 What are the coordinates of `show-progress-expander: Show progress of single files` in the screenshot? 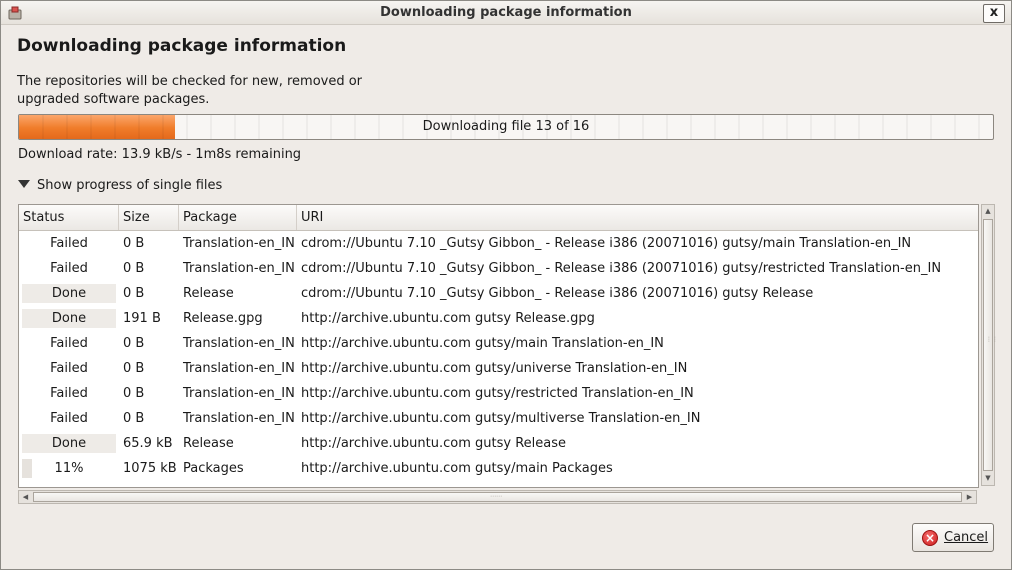 It's located at (120, 185).